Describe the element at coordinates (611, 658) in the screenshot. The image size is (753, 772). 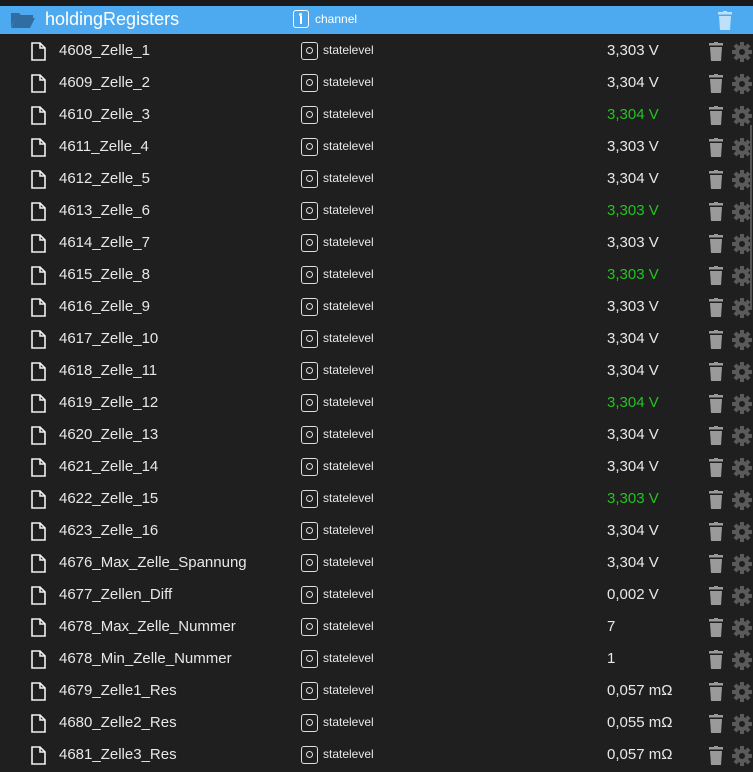
I see `state-value: 1` at that location.